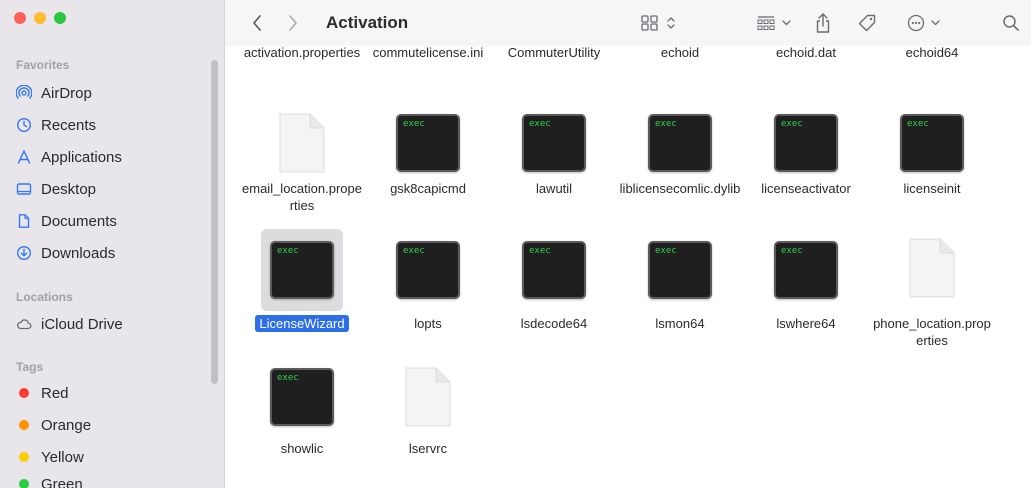 The image size is (1031, 488). I want to click on minimize-window-button, so click(40, 18).